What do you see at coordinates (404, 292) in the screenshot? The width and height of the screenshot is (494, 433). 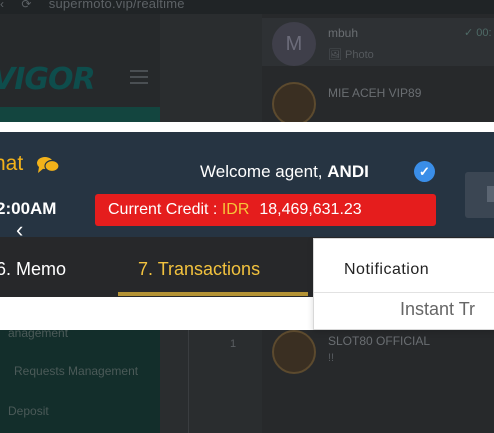 I see `divider` at bounding box center [404, 292].